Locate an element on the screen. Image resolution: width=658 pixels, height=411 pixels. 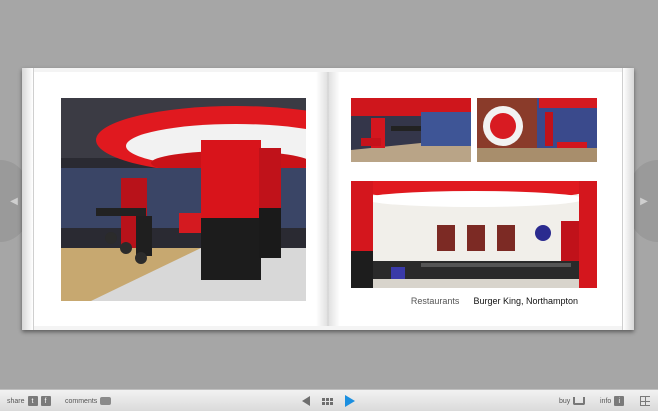
prev-button is located at coordinates (306, 400).